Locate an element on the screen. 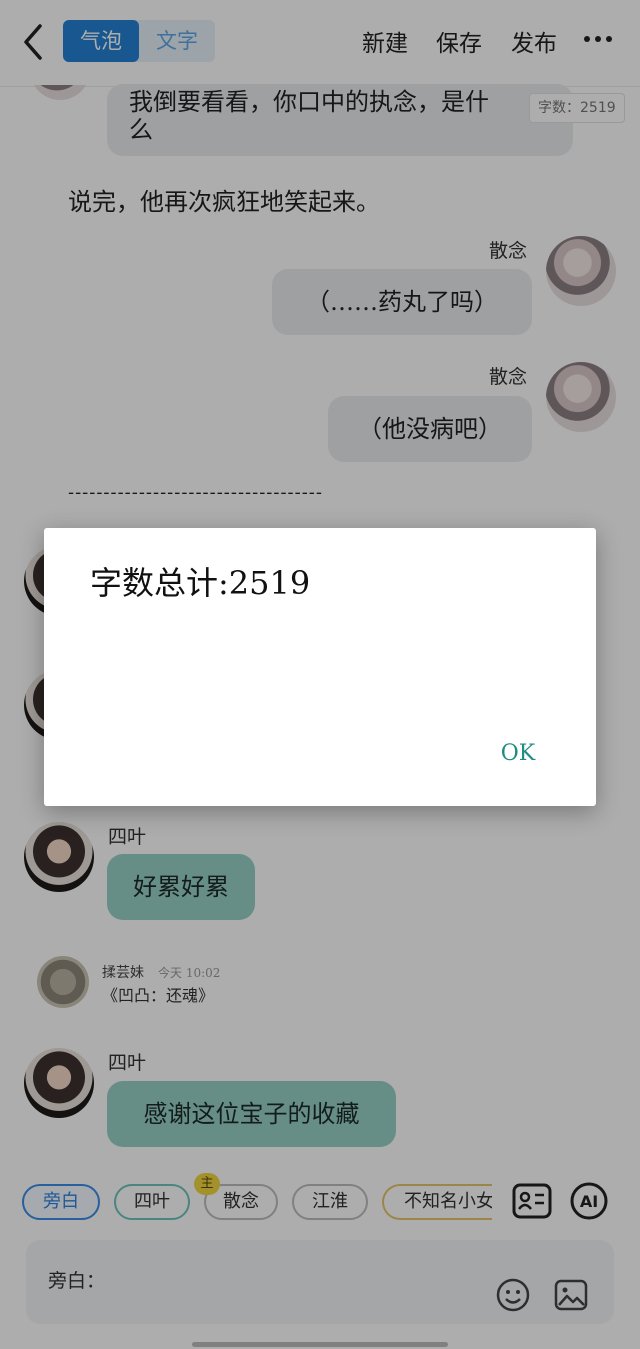  dialog-message: 字数总计:2519 is located at coordinates (200, 583).